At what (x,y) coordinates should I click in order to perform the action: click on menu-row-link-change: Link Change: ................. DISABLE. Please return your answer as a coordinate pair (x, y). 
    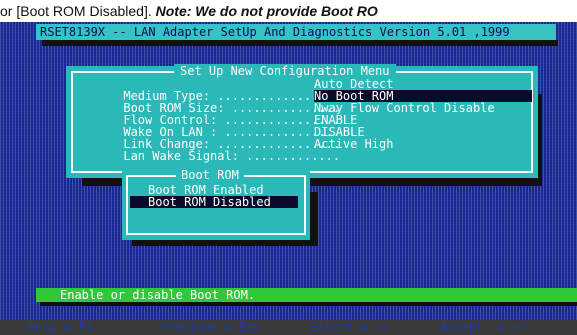
    Looking at the image, I should click on (222, 138).